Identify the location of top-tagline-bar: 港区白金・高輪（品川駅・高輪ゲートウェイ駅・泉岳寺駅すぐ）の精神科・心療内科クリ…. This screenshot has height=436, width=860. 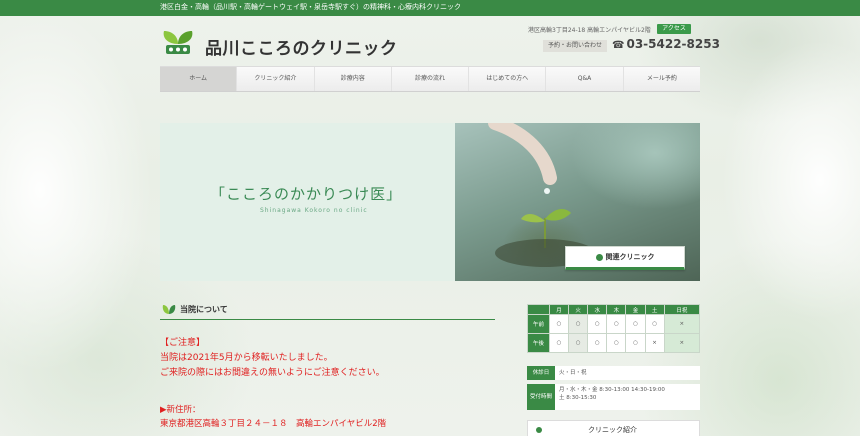
(430, 8).